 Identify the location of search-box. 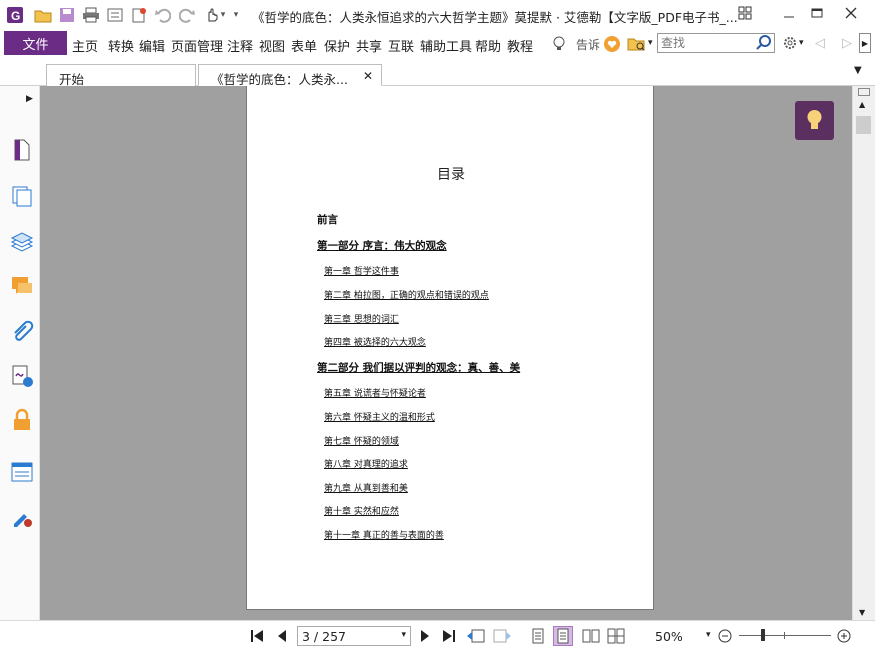
(716, 43).